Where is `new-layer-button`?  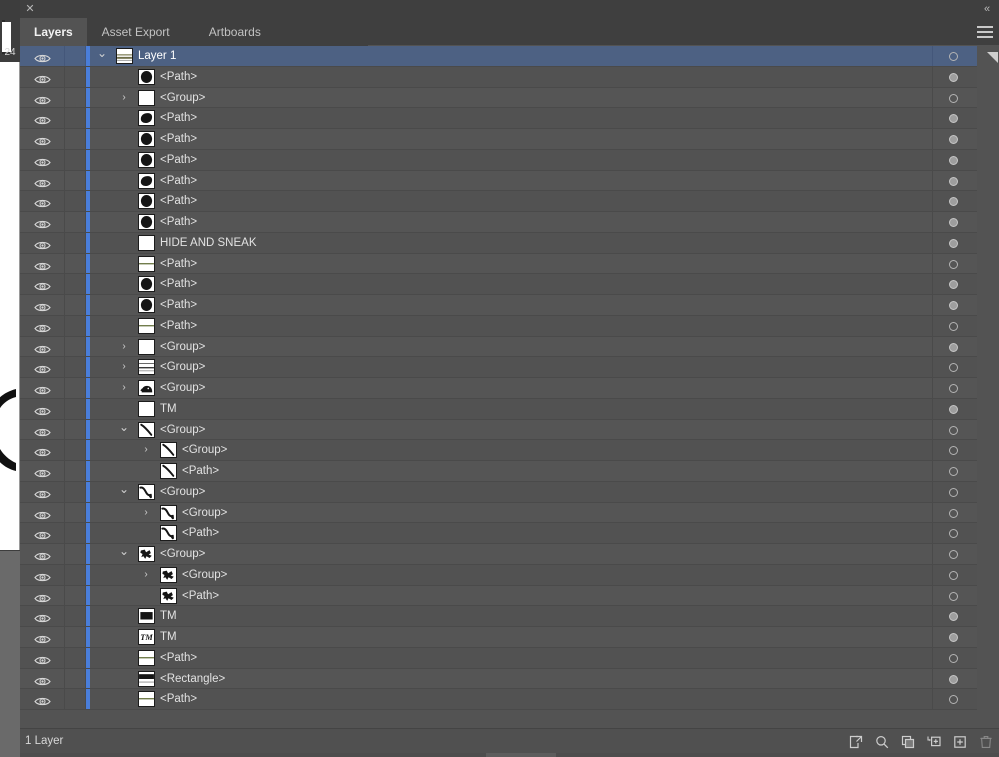 new-layer-button is located at coordinates (960, 742).